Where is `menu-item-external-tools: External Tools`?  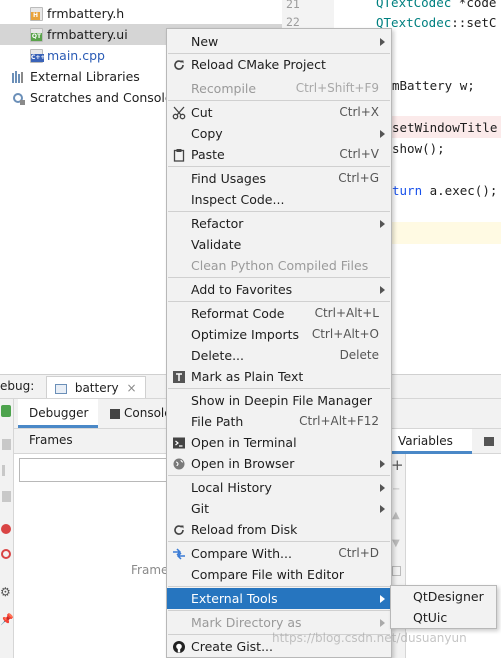 menu-item-external-tools: External Tools is located at coordinates (279, 598).